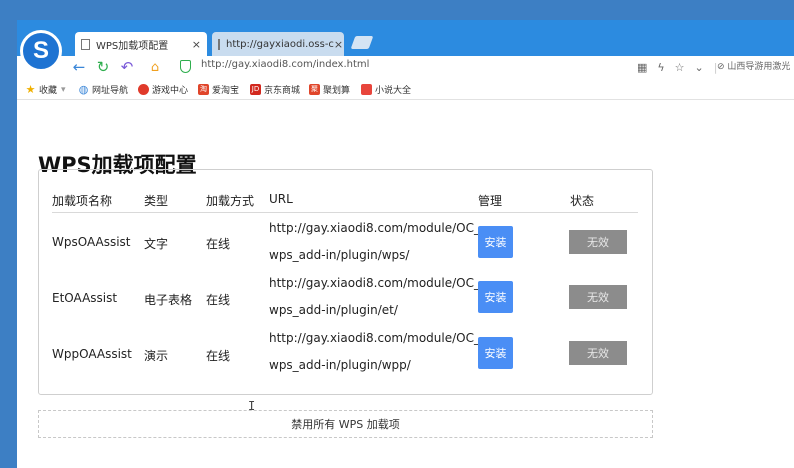 This screenshot has height=468, width=794. What do you see at coordinates (170, 91) in the screenshot?
I see `bookmark-label: 游戏中心` at bounding box center [170, 91].